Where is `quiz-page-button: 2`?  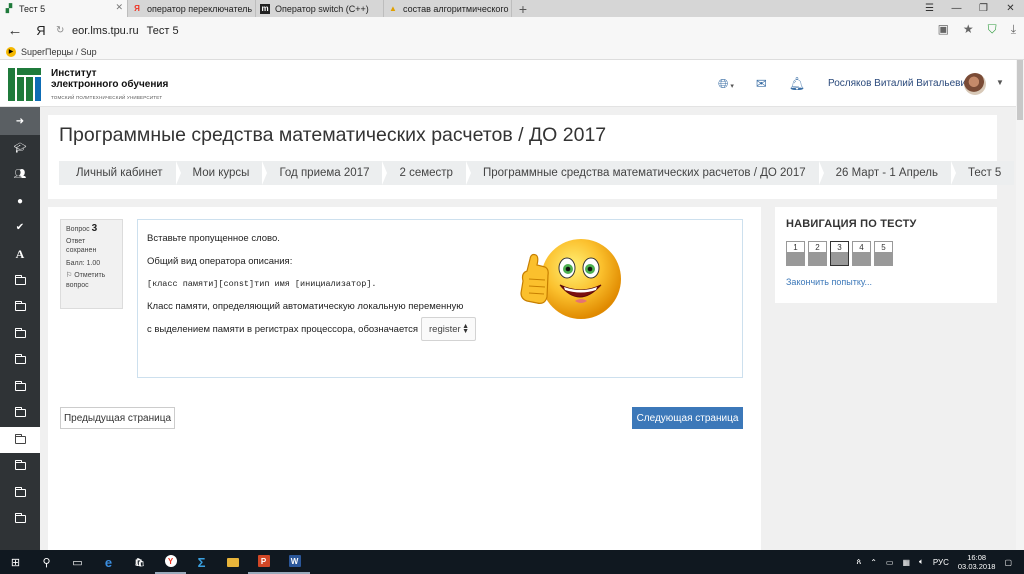 quiz-page-button: 2 is located at coordinates (817, 253).